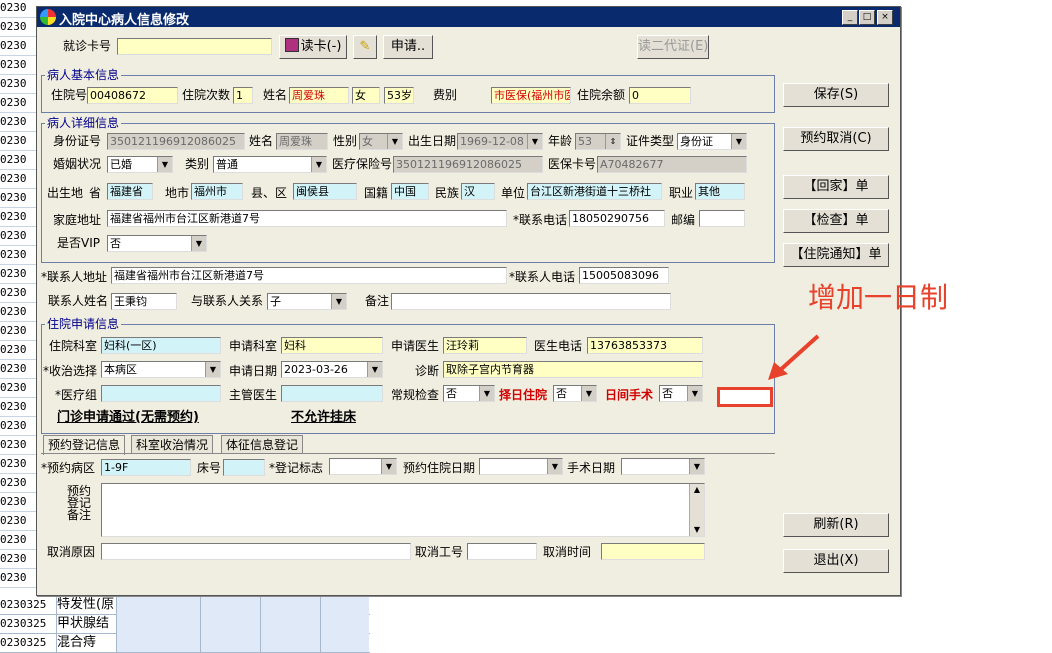 The image size is (1052, 653). What do you see at coordinates (194, 46) in the screenshot?
I see `card-input` at bounding box center [194, 46].